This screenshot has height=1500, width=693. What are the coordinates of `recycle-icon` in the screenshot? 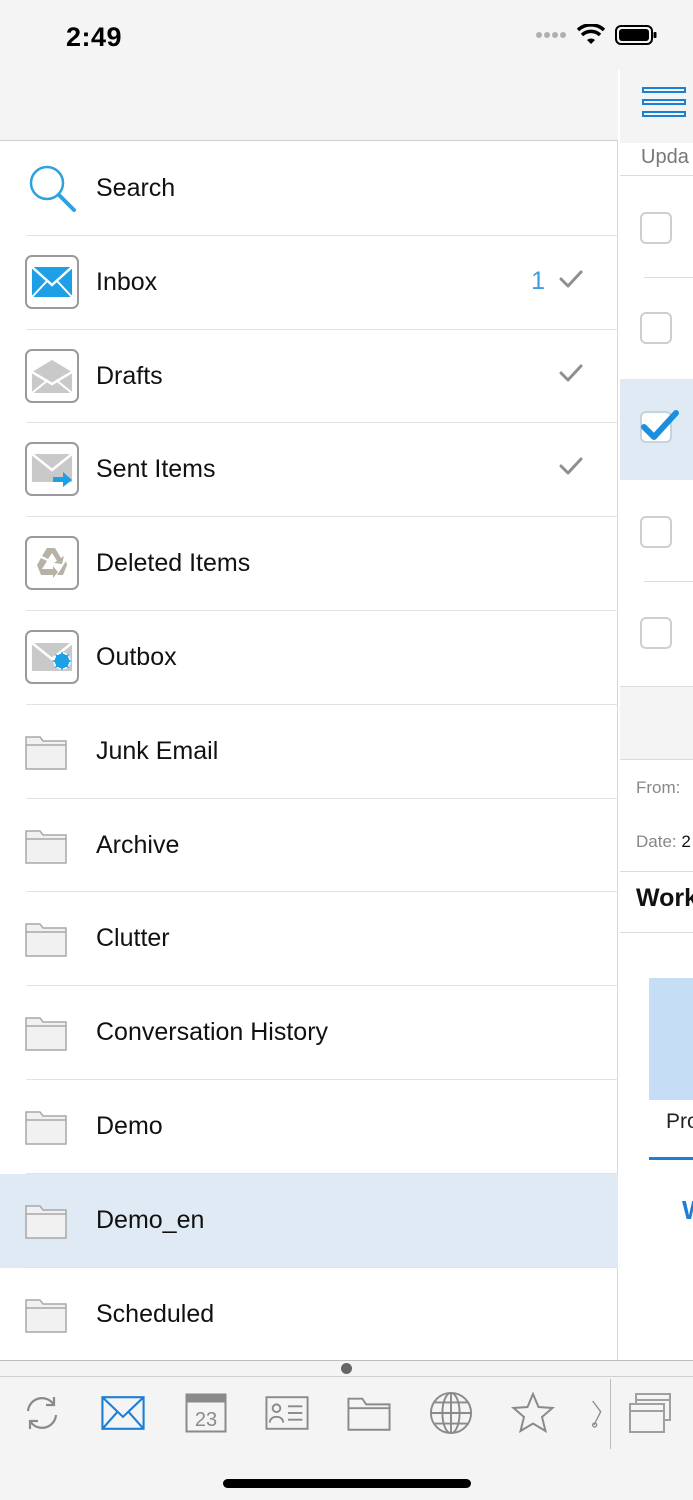 It's located at (52, 563).